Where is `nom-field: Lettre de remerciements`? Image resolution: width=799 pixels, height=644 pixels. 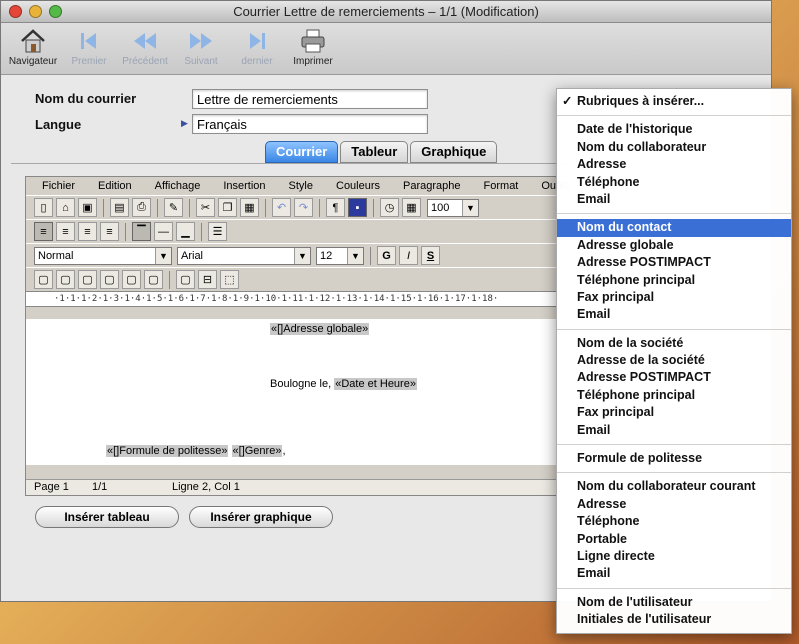
nom-field: Lettre de remerciements is located at coordinates (310, 99).